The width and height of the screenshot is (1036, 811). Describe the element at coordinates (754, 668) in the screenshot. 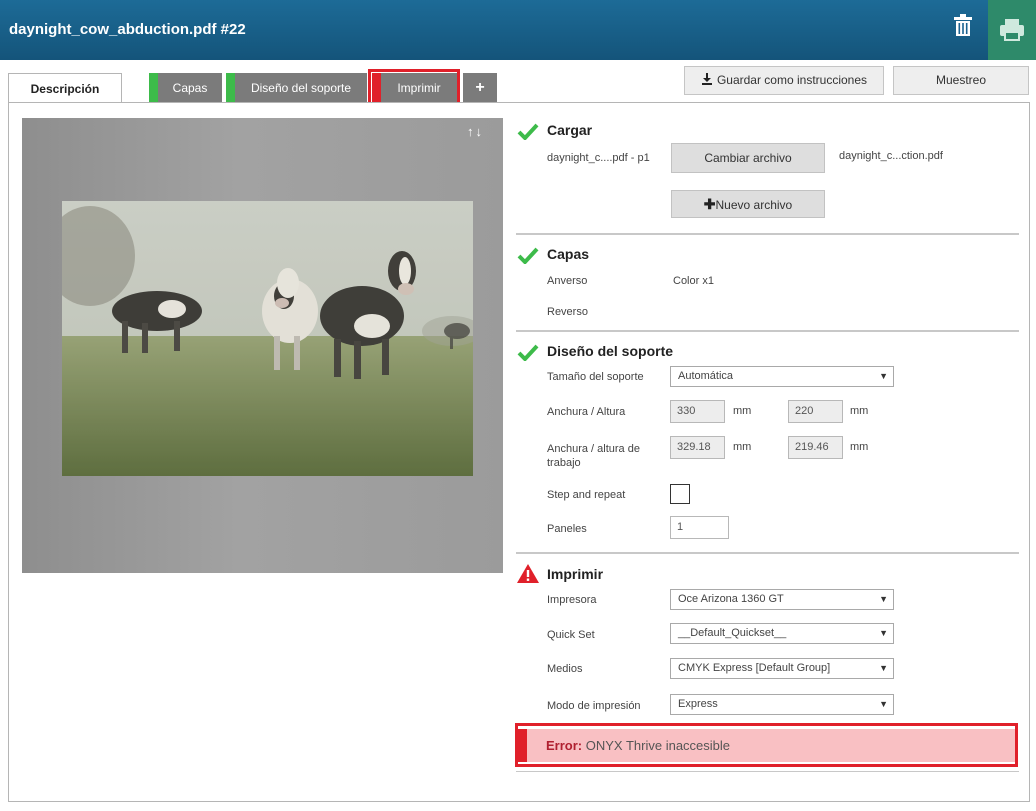

I see `media-value: CMYK Express [Default Group]` at that location.